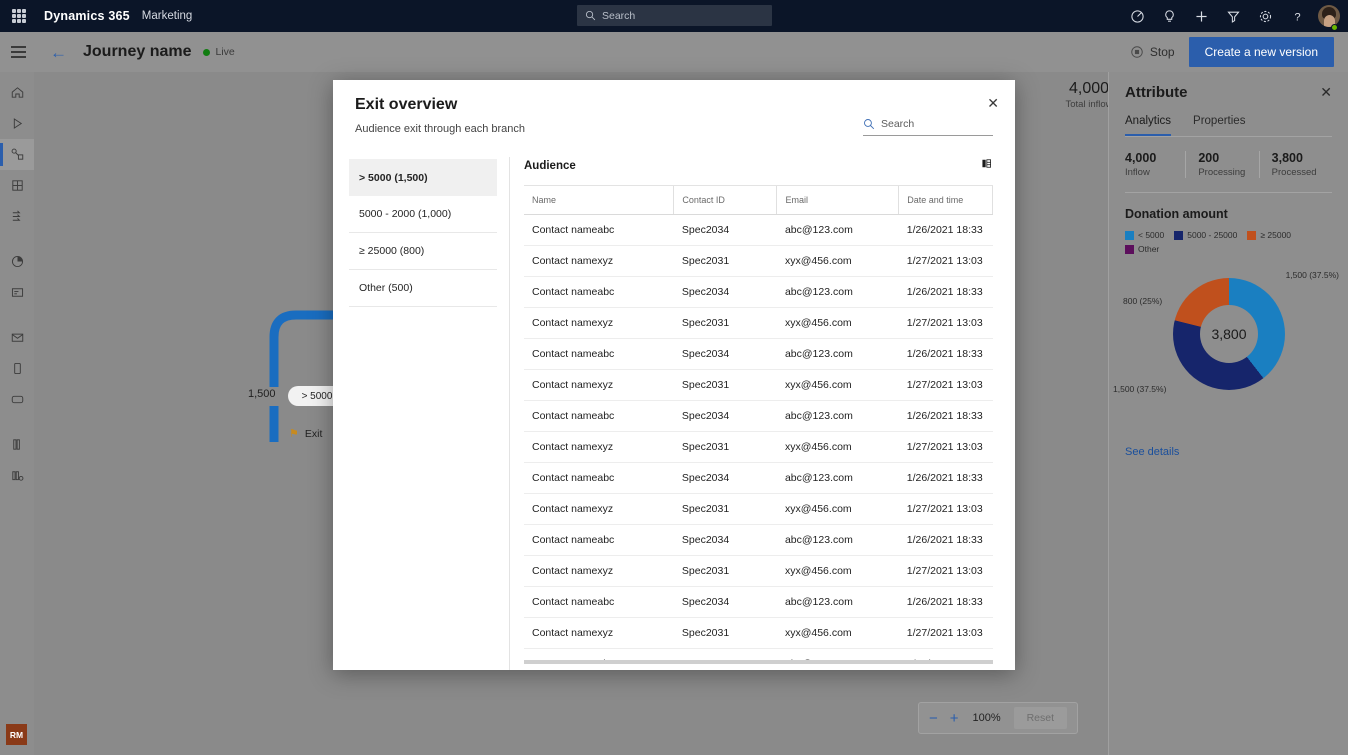 The image size is (1348, 755). Describe the element at coordinates (550, 166) in the screenshot. I see `audience-title: Audience` at that location.